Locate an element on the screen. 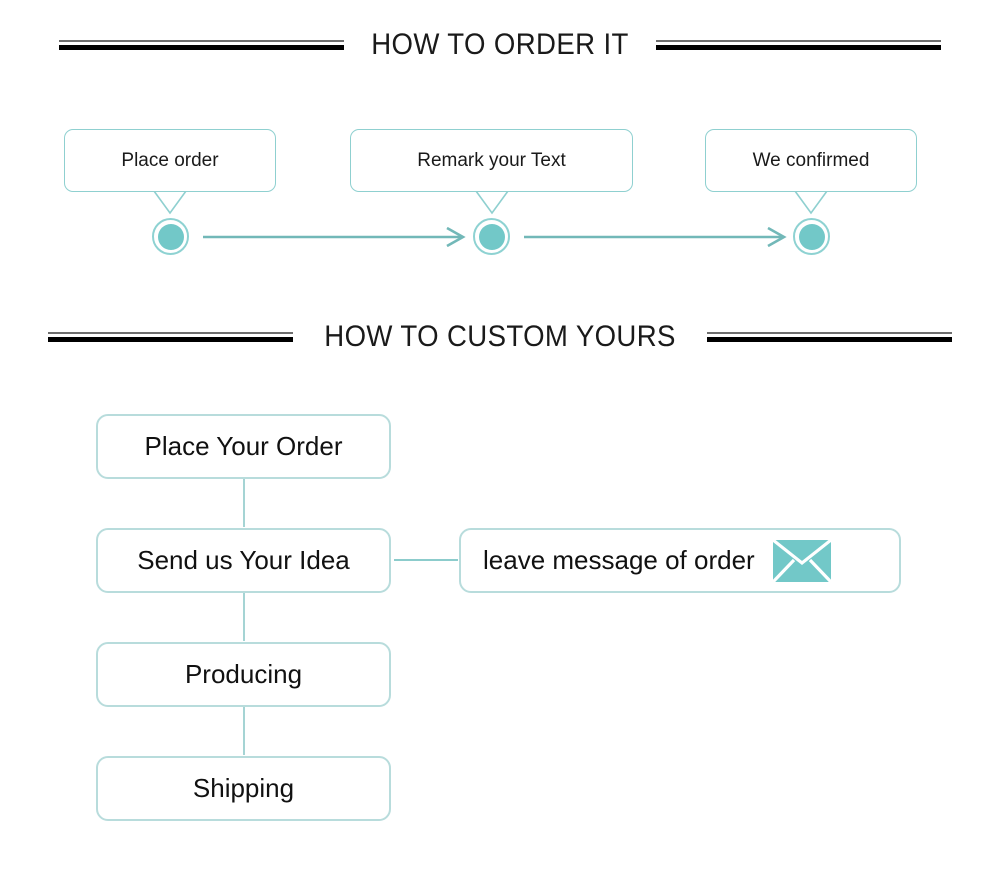  custom-step-label-1: Place Your Order is located at coordinates (243, 446).